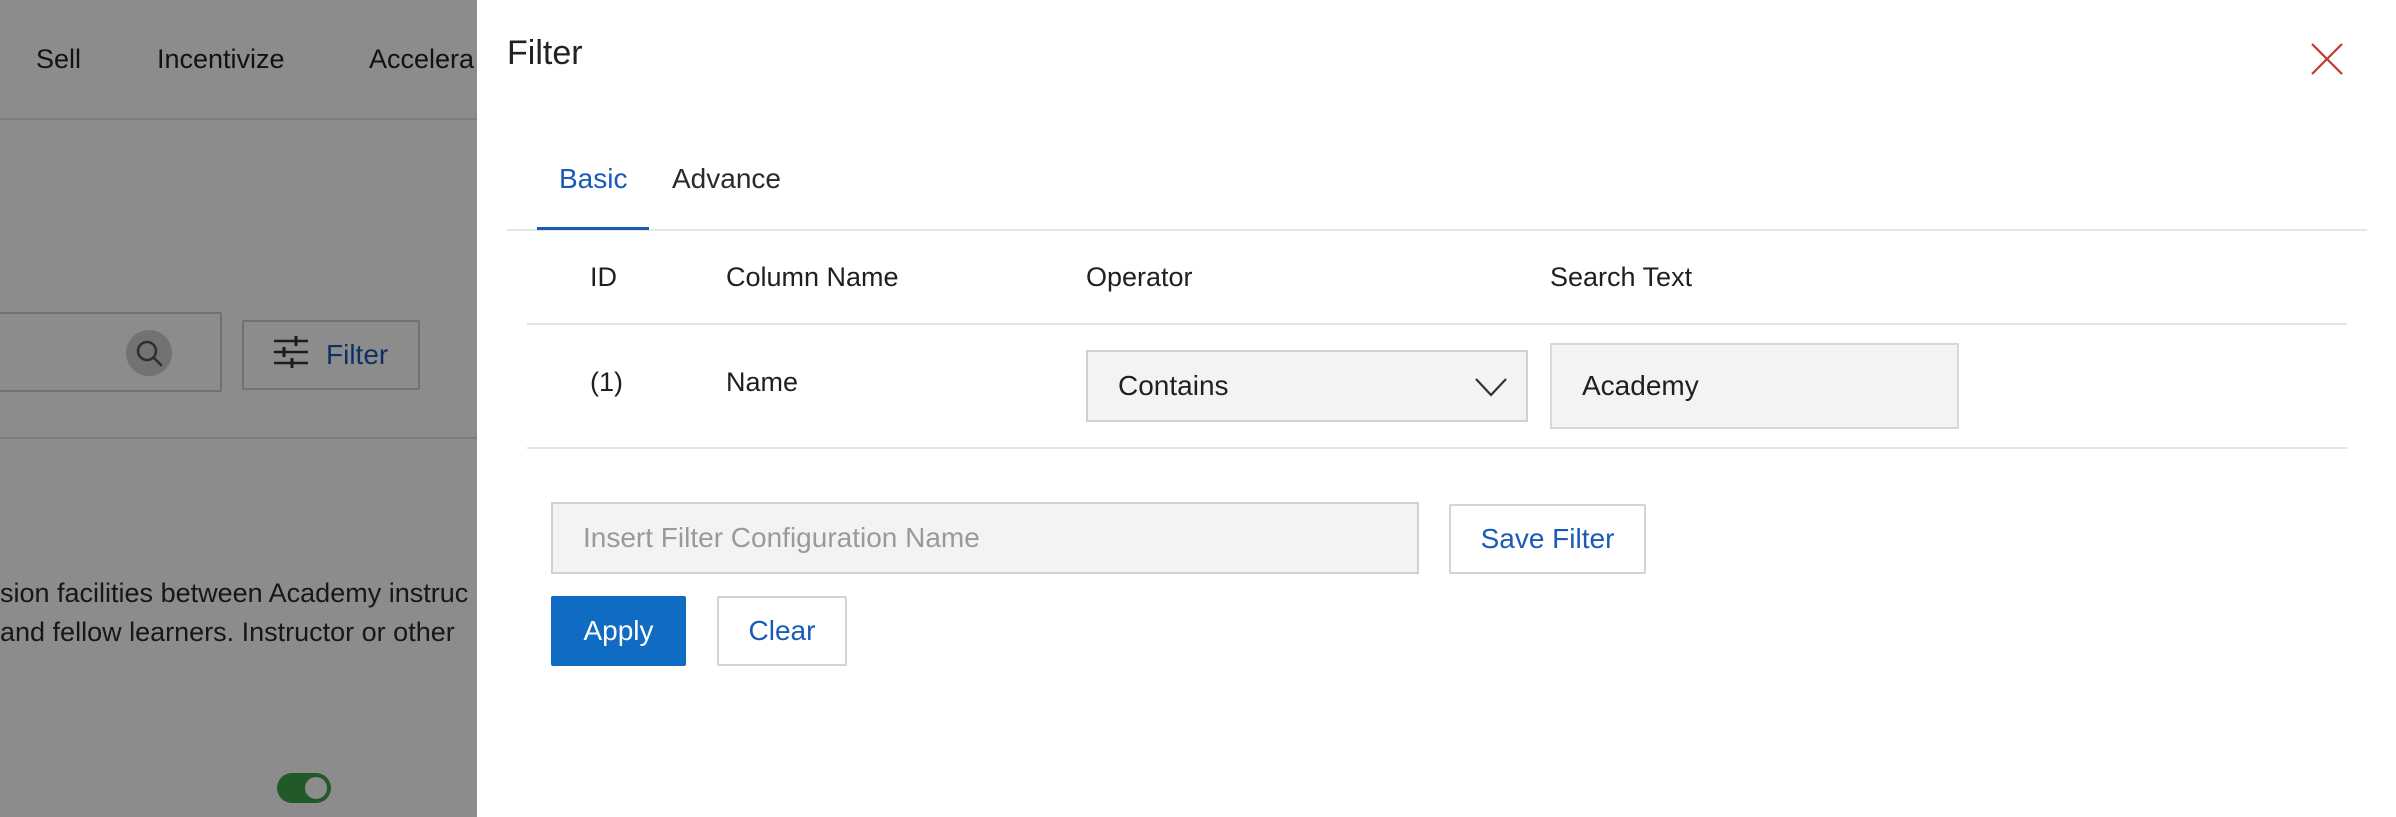 The width and height of the screenshot is (2396, 817). What do you see at coordinates (985, 538) in the screenshot?
I see `filter-config-name-input` at bounding box center [985, 538].